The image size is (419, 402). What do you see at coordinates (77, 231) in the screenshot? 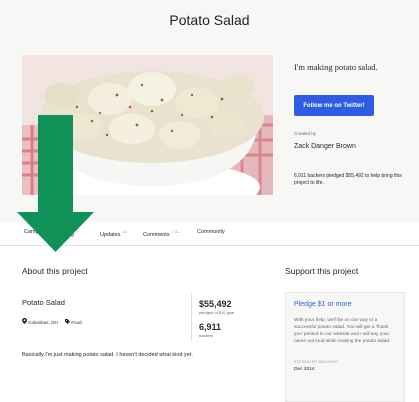
I see `tab-count: 7` at bounding box center [77, 231].